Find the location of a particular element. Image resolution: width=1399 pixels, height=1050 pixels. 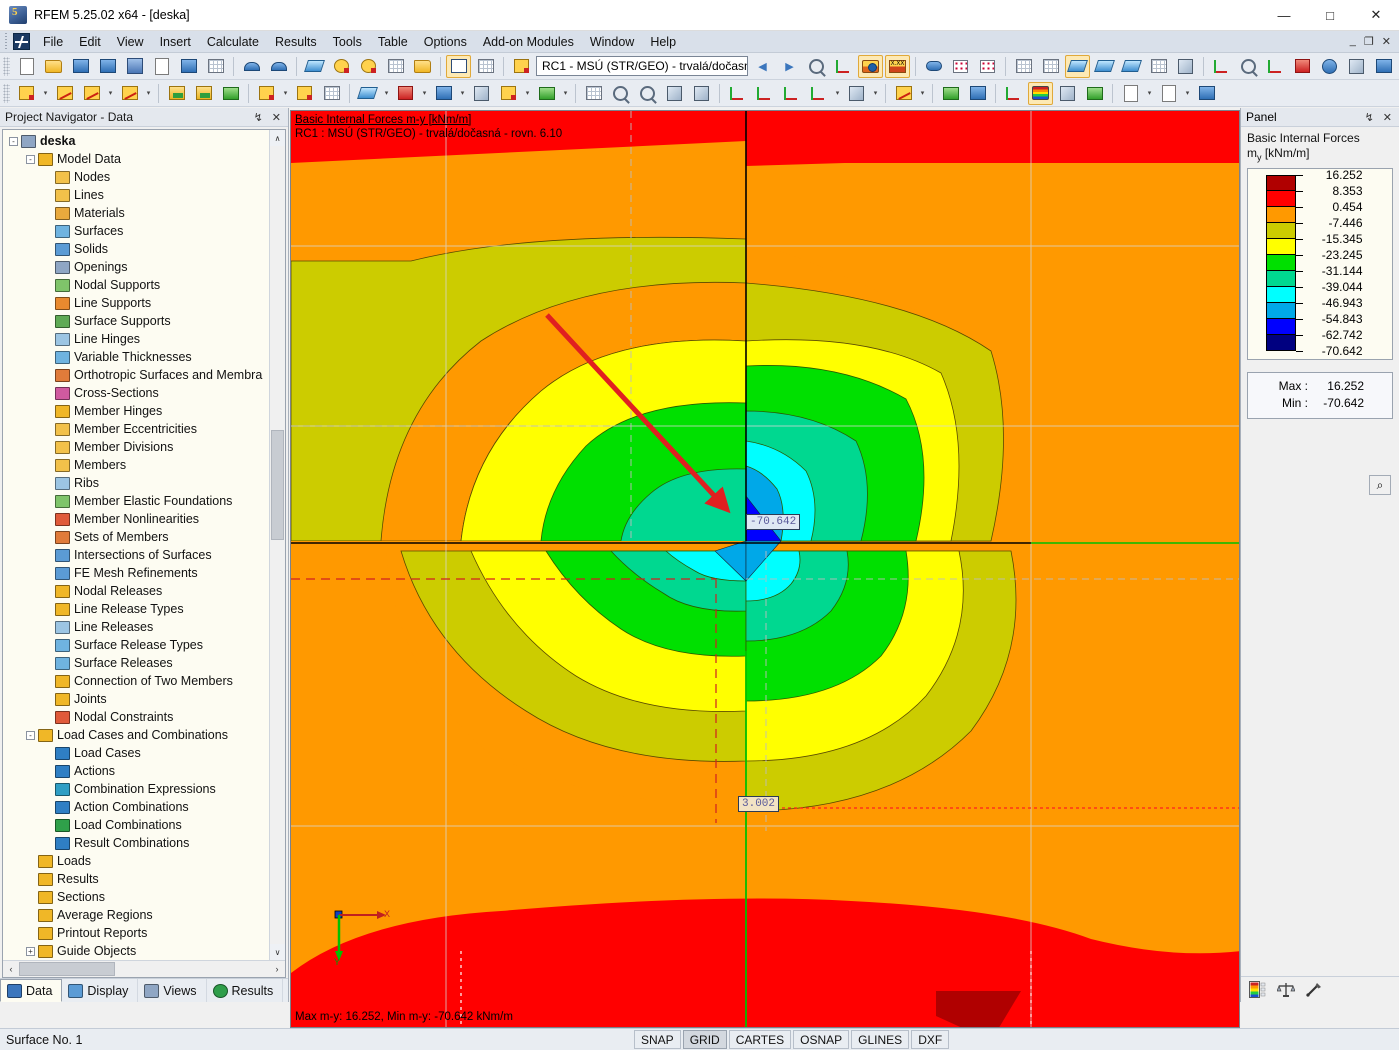

tree-hscroll-thumb is located at coordinates (67, 969).